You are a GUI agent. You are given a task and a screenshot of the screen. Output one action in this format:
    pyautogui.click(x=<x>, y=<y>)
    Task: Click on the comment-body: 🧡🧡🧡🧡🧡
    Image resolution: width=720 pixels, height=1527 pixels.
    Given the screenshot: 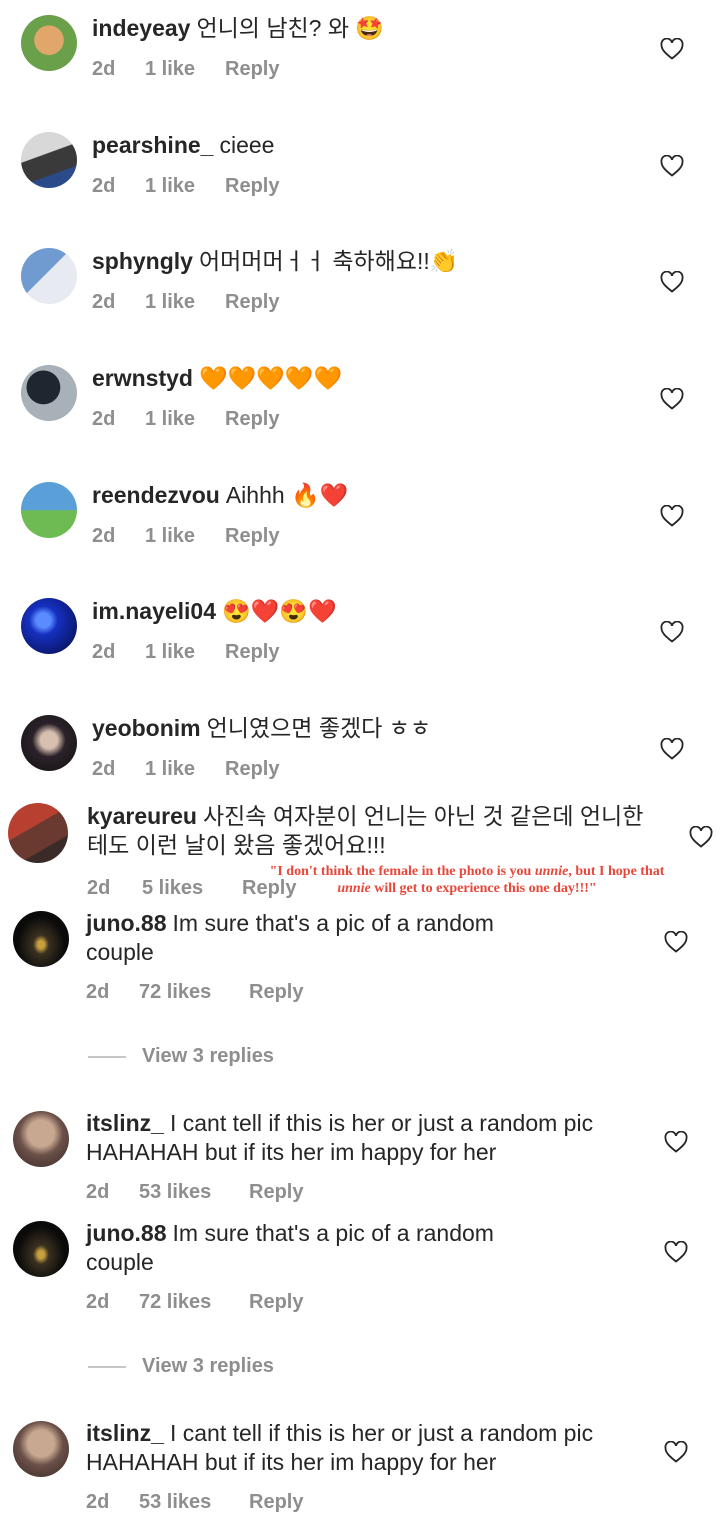 What is the action you would take?
    pyautogui.click(x=270, y=378)
    